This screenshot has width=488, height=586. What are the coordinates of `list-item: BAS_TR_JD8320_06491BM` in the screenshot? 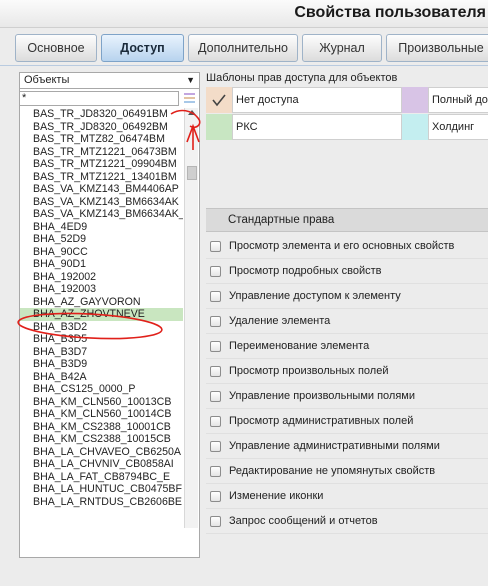 It's located at (101, 114).